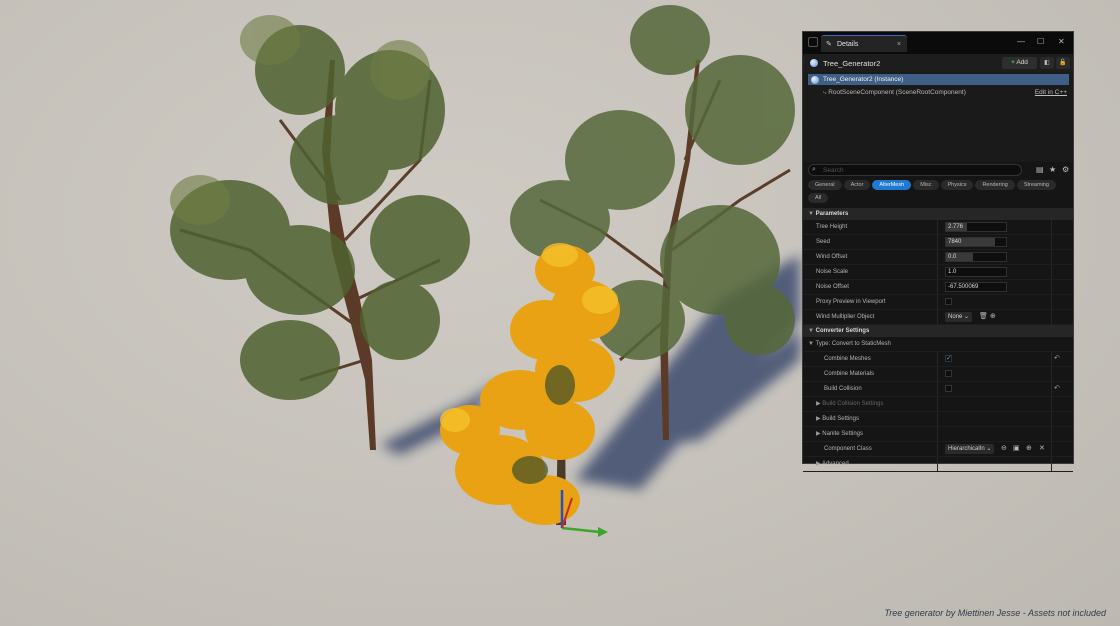  What do you see at coordinates (938, 287) in the screenshot?
I see `prop-noise-offset: Noise Offset -67.500069` at bounding box center [938, 287].